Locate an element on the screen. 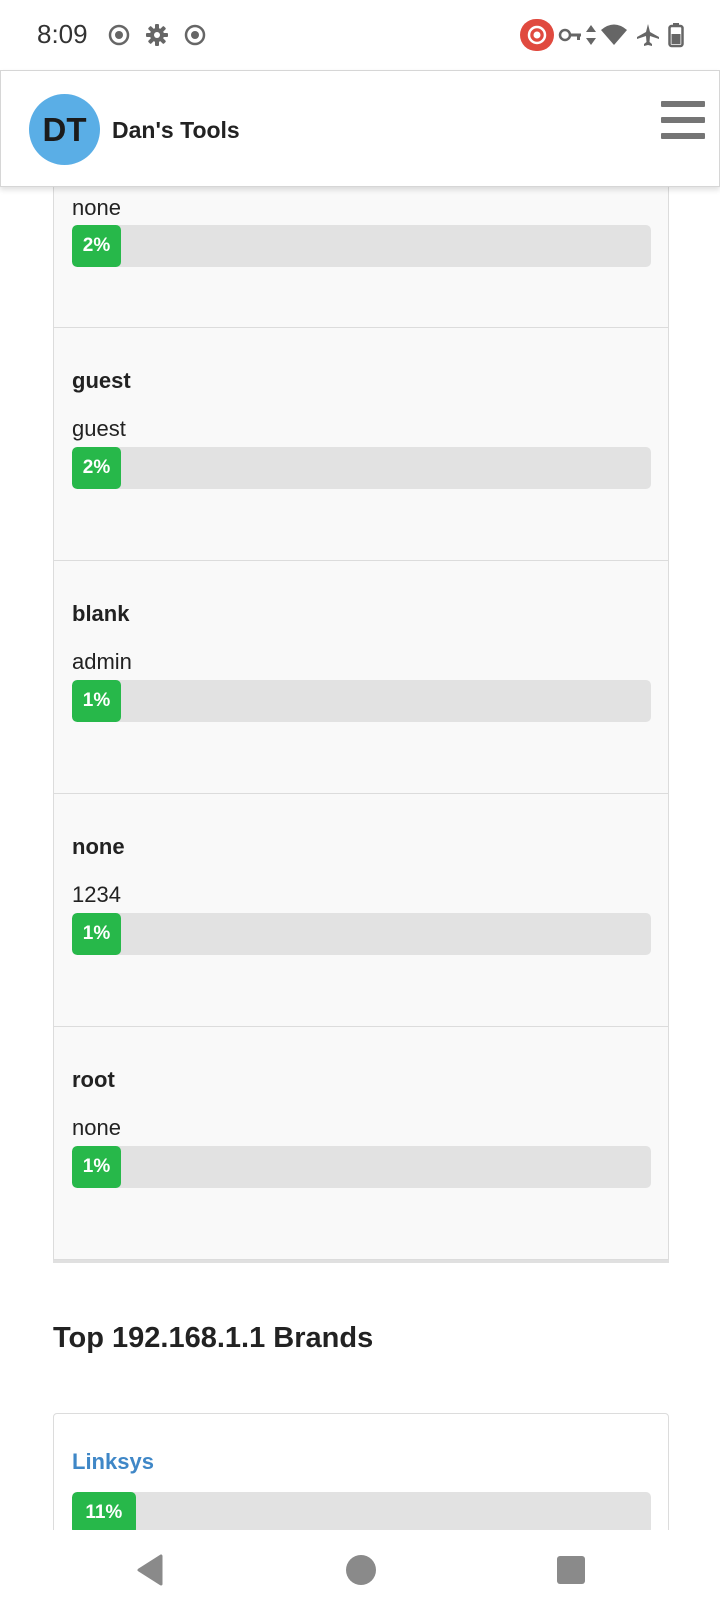 This screenshot has width=720, height=1612. settings-gear-icon is located at coordinates (157, 35).